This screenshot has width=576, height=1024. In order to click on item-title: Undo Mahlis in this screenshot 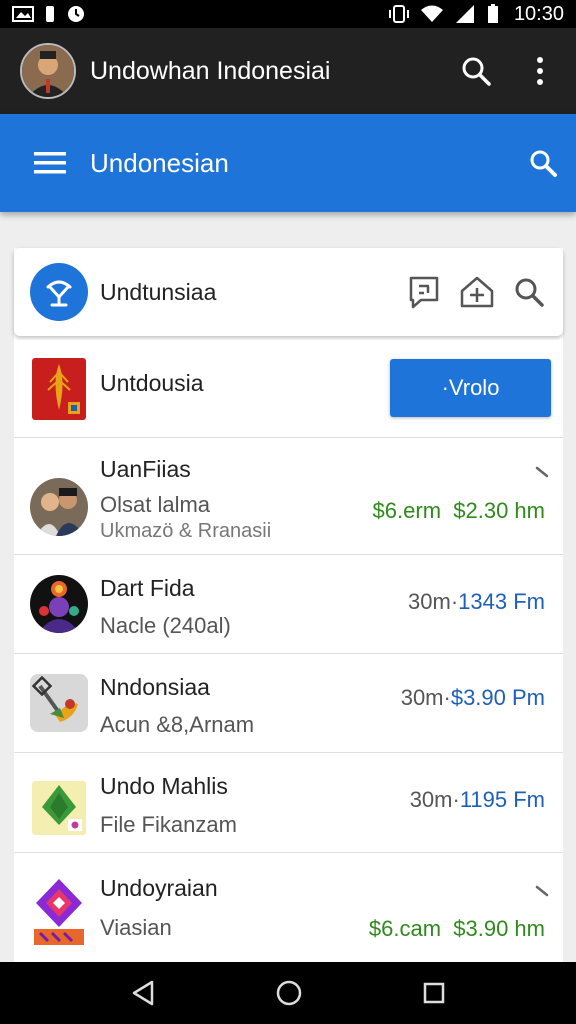, I will do `click(164, 786)`.